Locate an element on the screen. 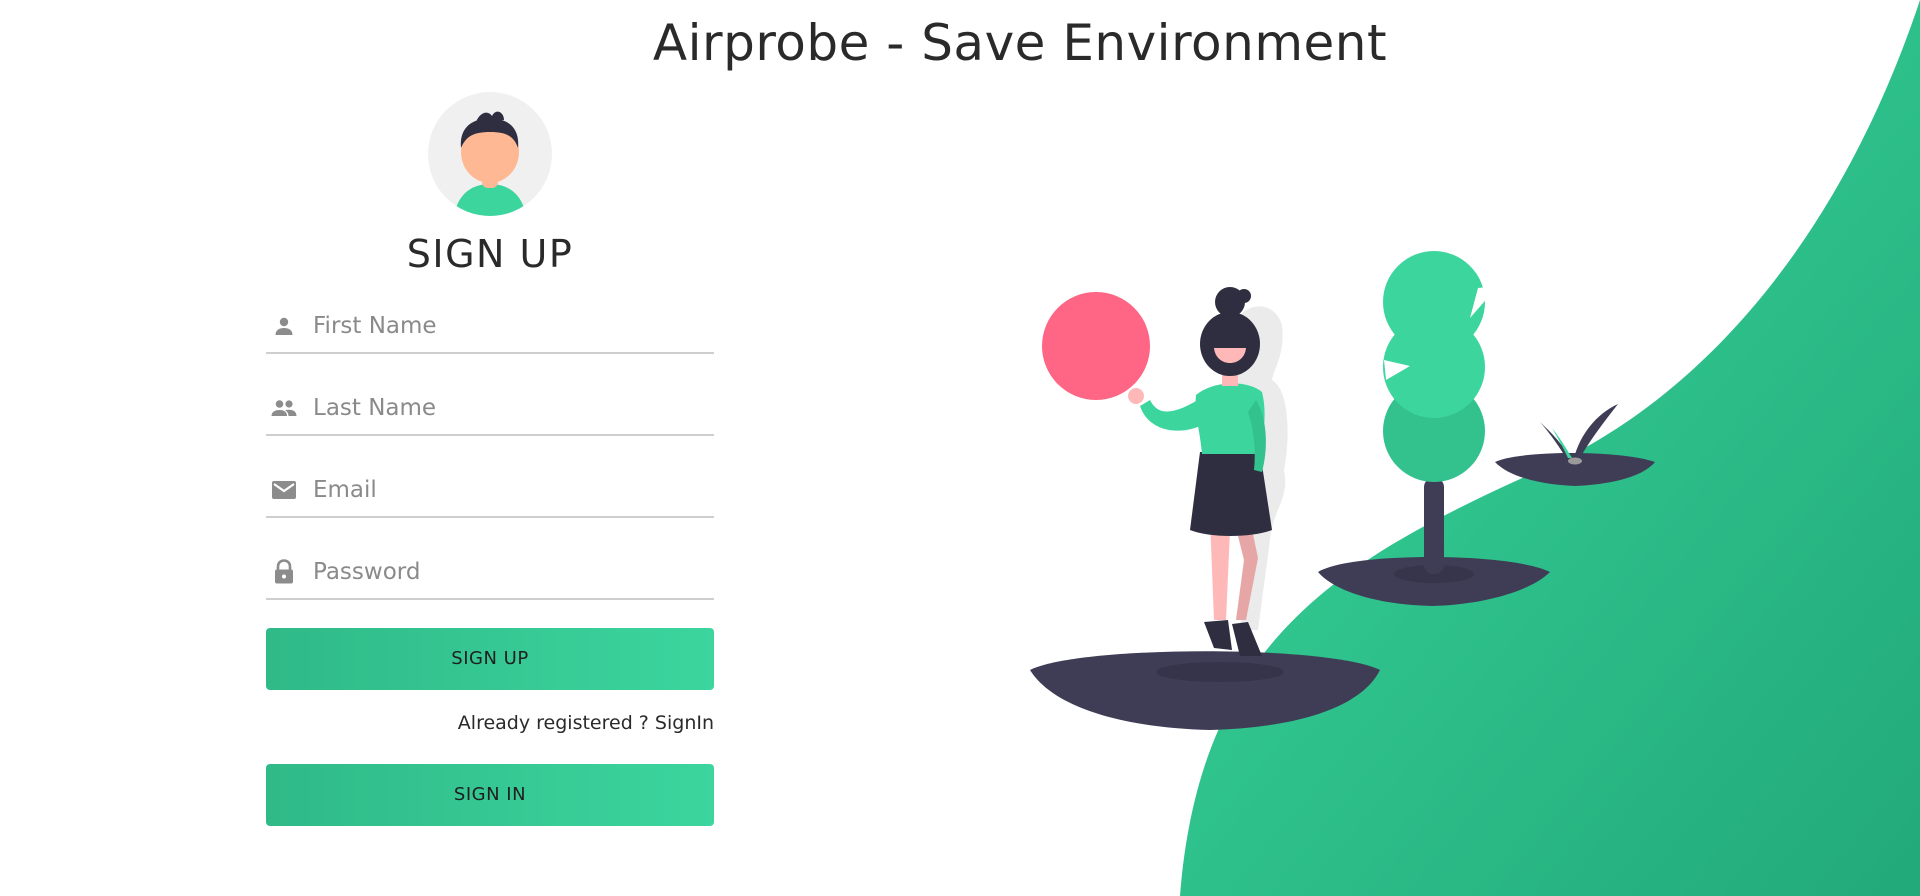 The image size is (1920, 896). small-platform is located at coordinates (1575, 445).